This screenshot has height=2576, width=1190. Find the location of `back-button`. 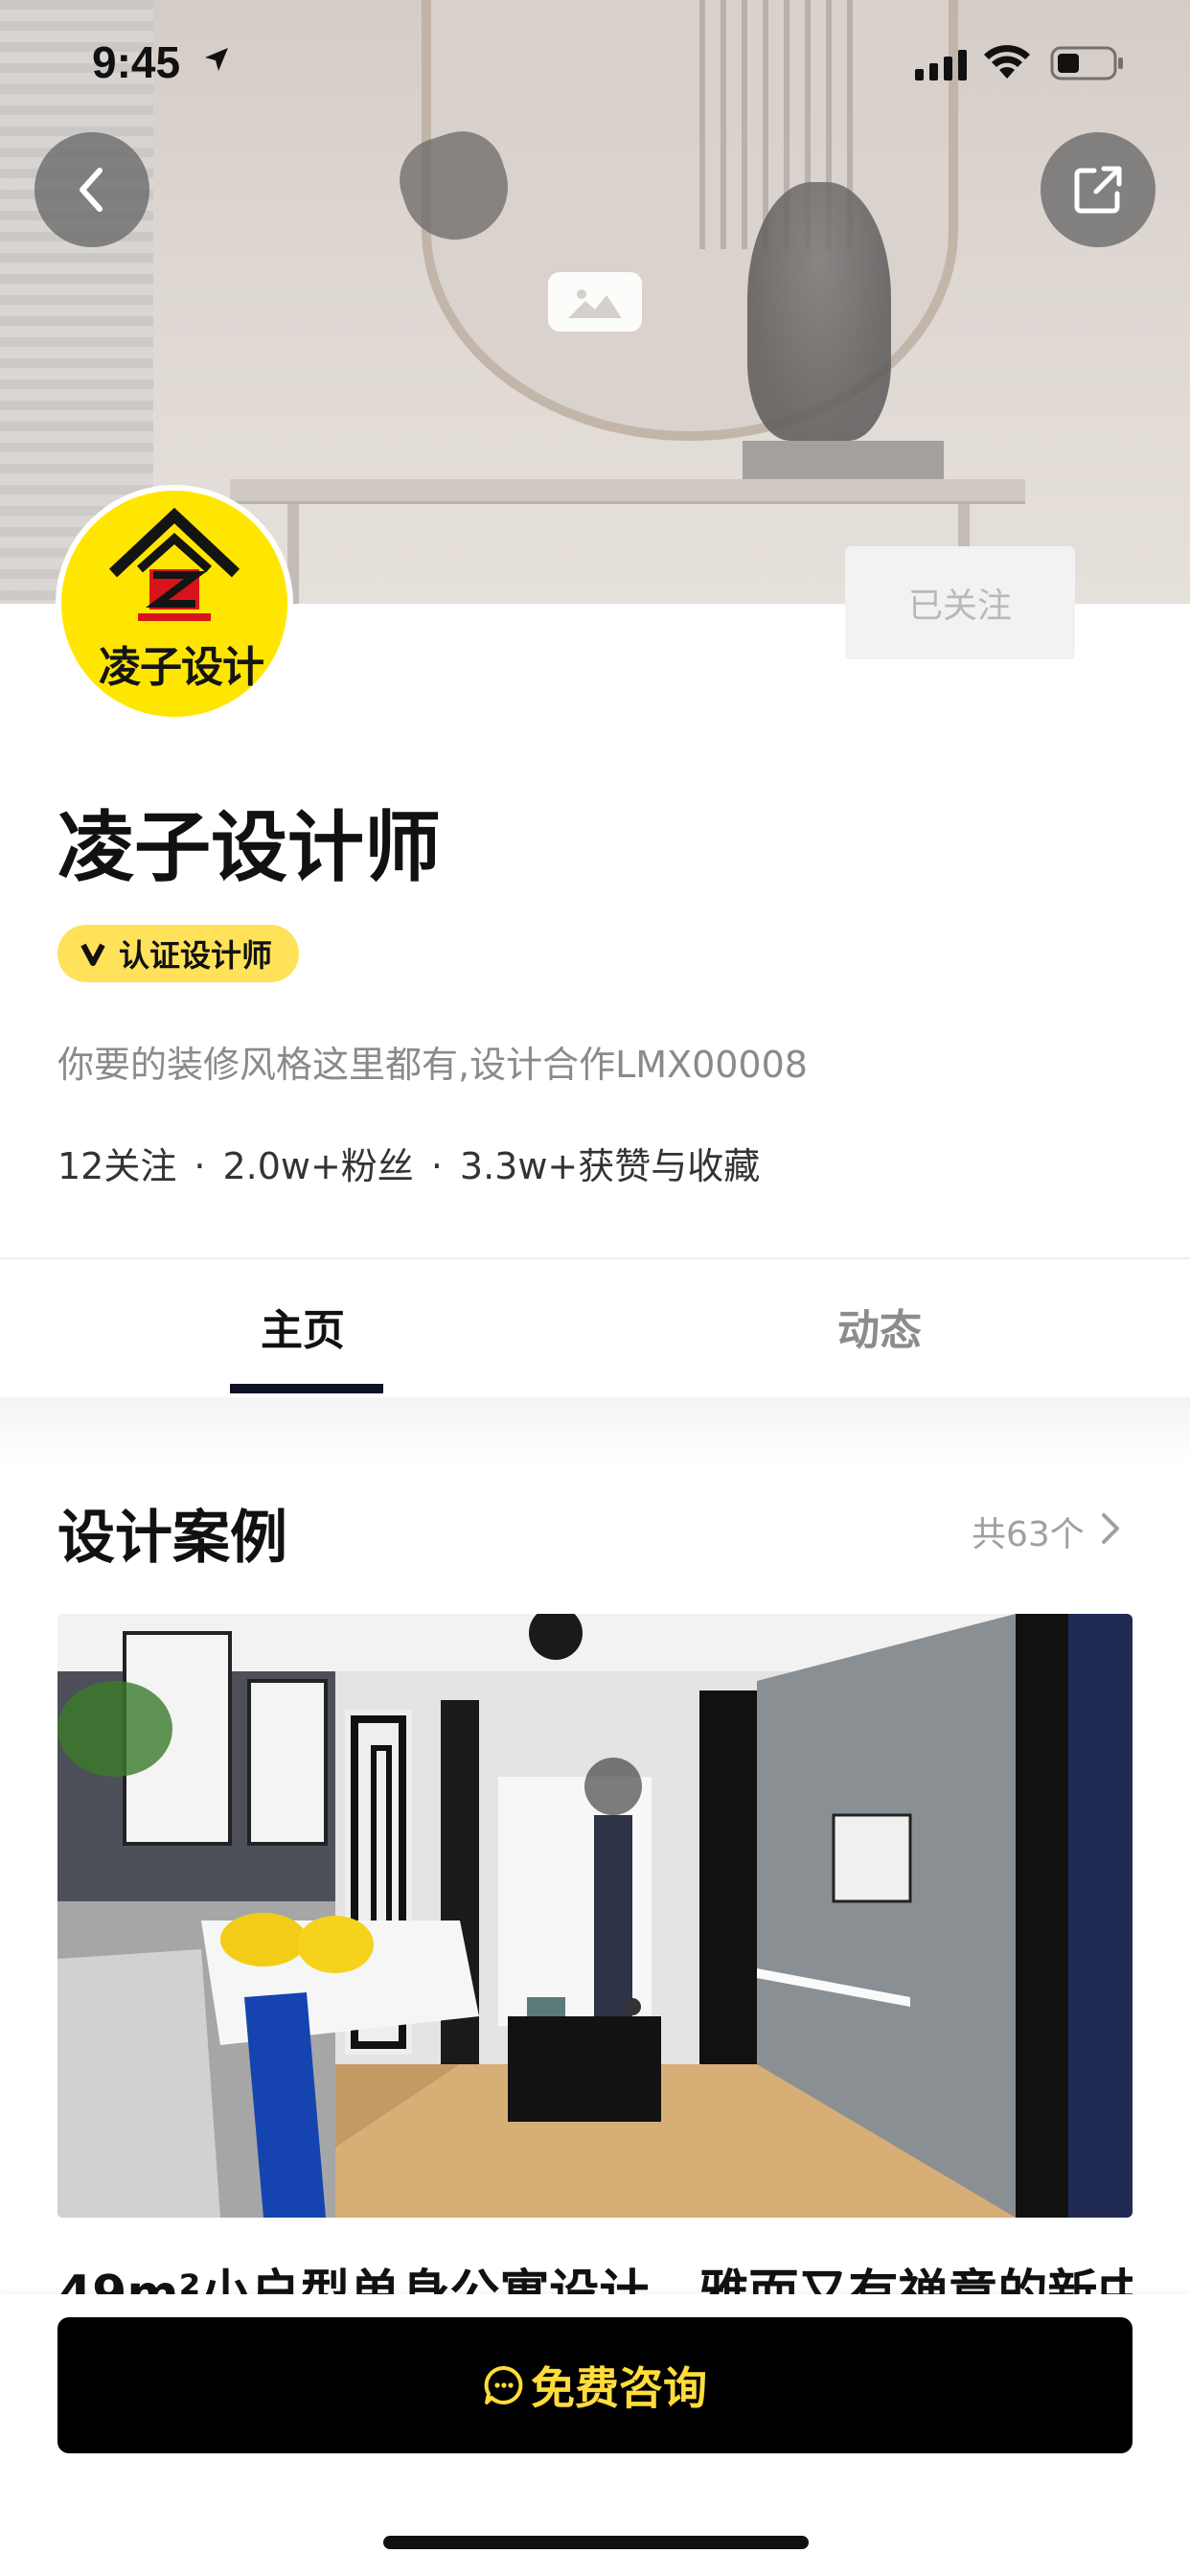

back-button is located at coordinates (91, 189).